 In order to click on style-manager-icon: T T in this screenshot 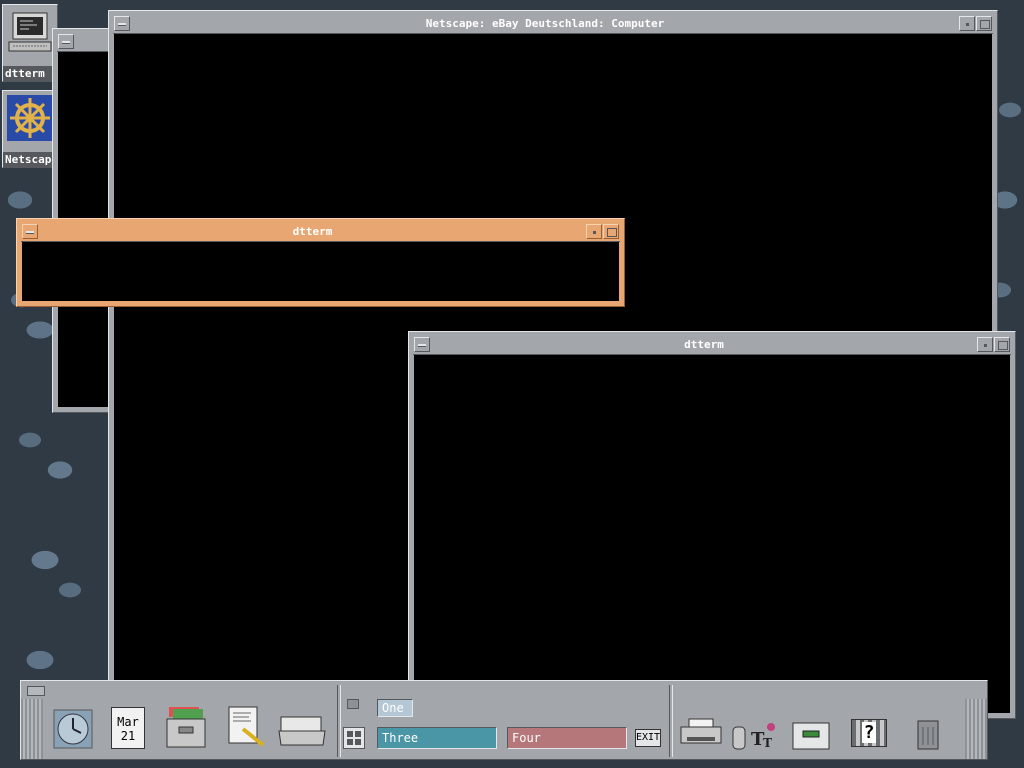, I will do `click(756, 736)`.